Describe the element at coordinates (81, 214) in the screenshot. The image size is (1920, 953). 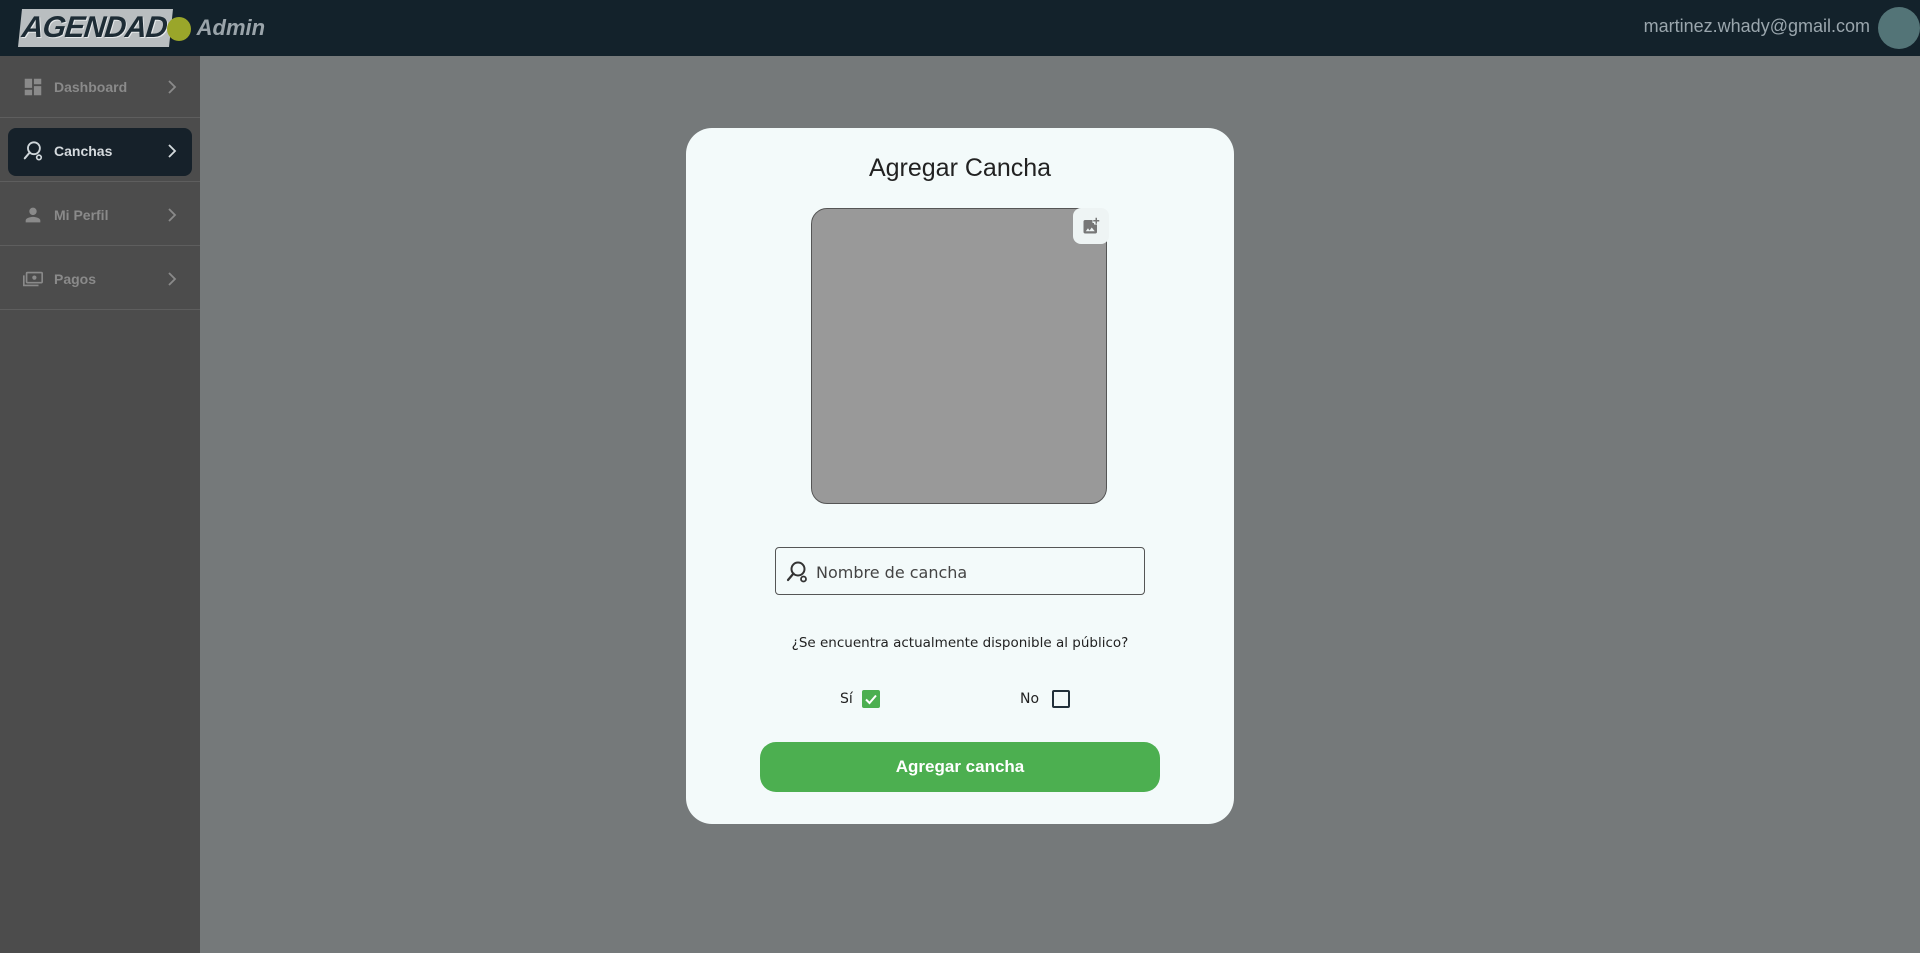
I see `sidebar-item-label: Mi Perfil` at that location.